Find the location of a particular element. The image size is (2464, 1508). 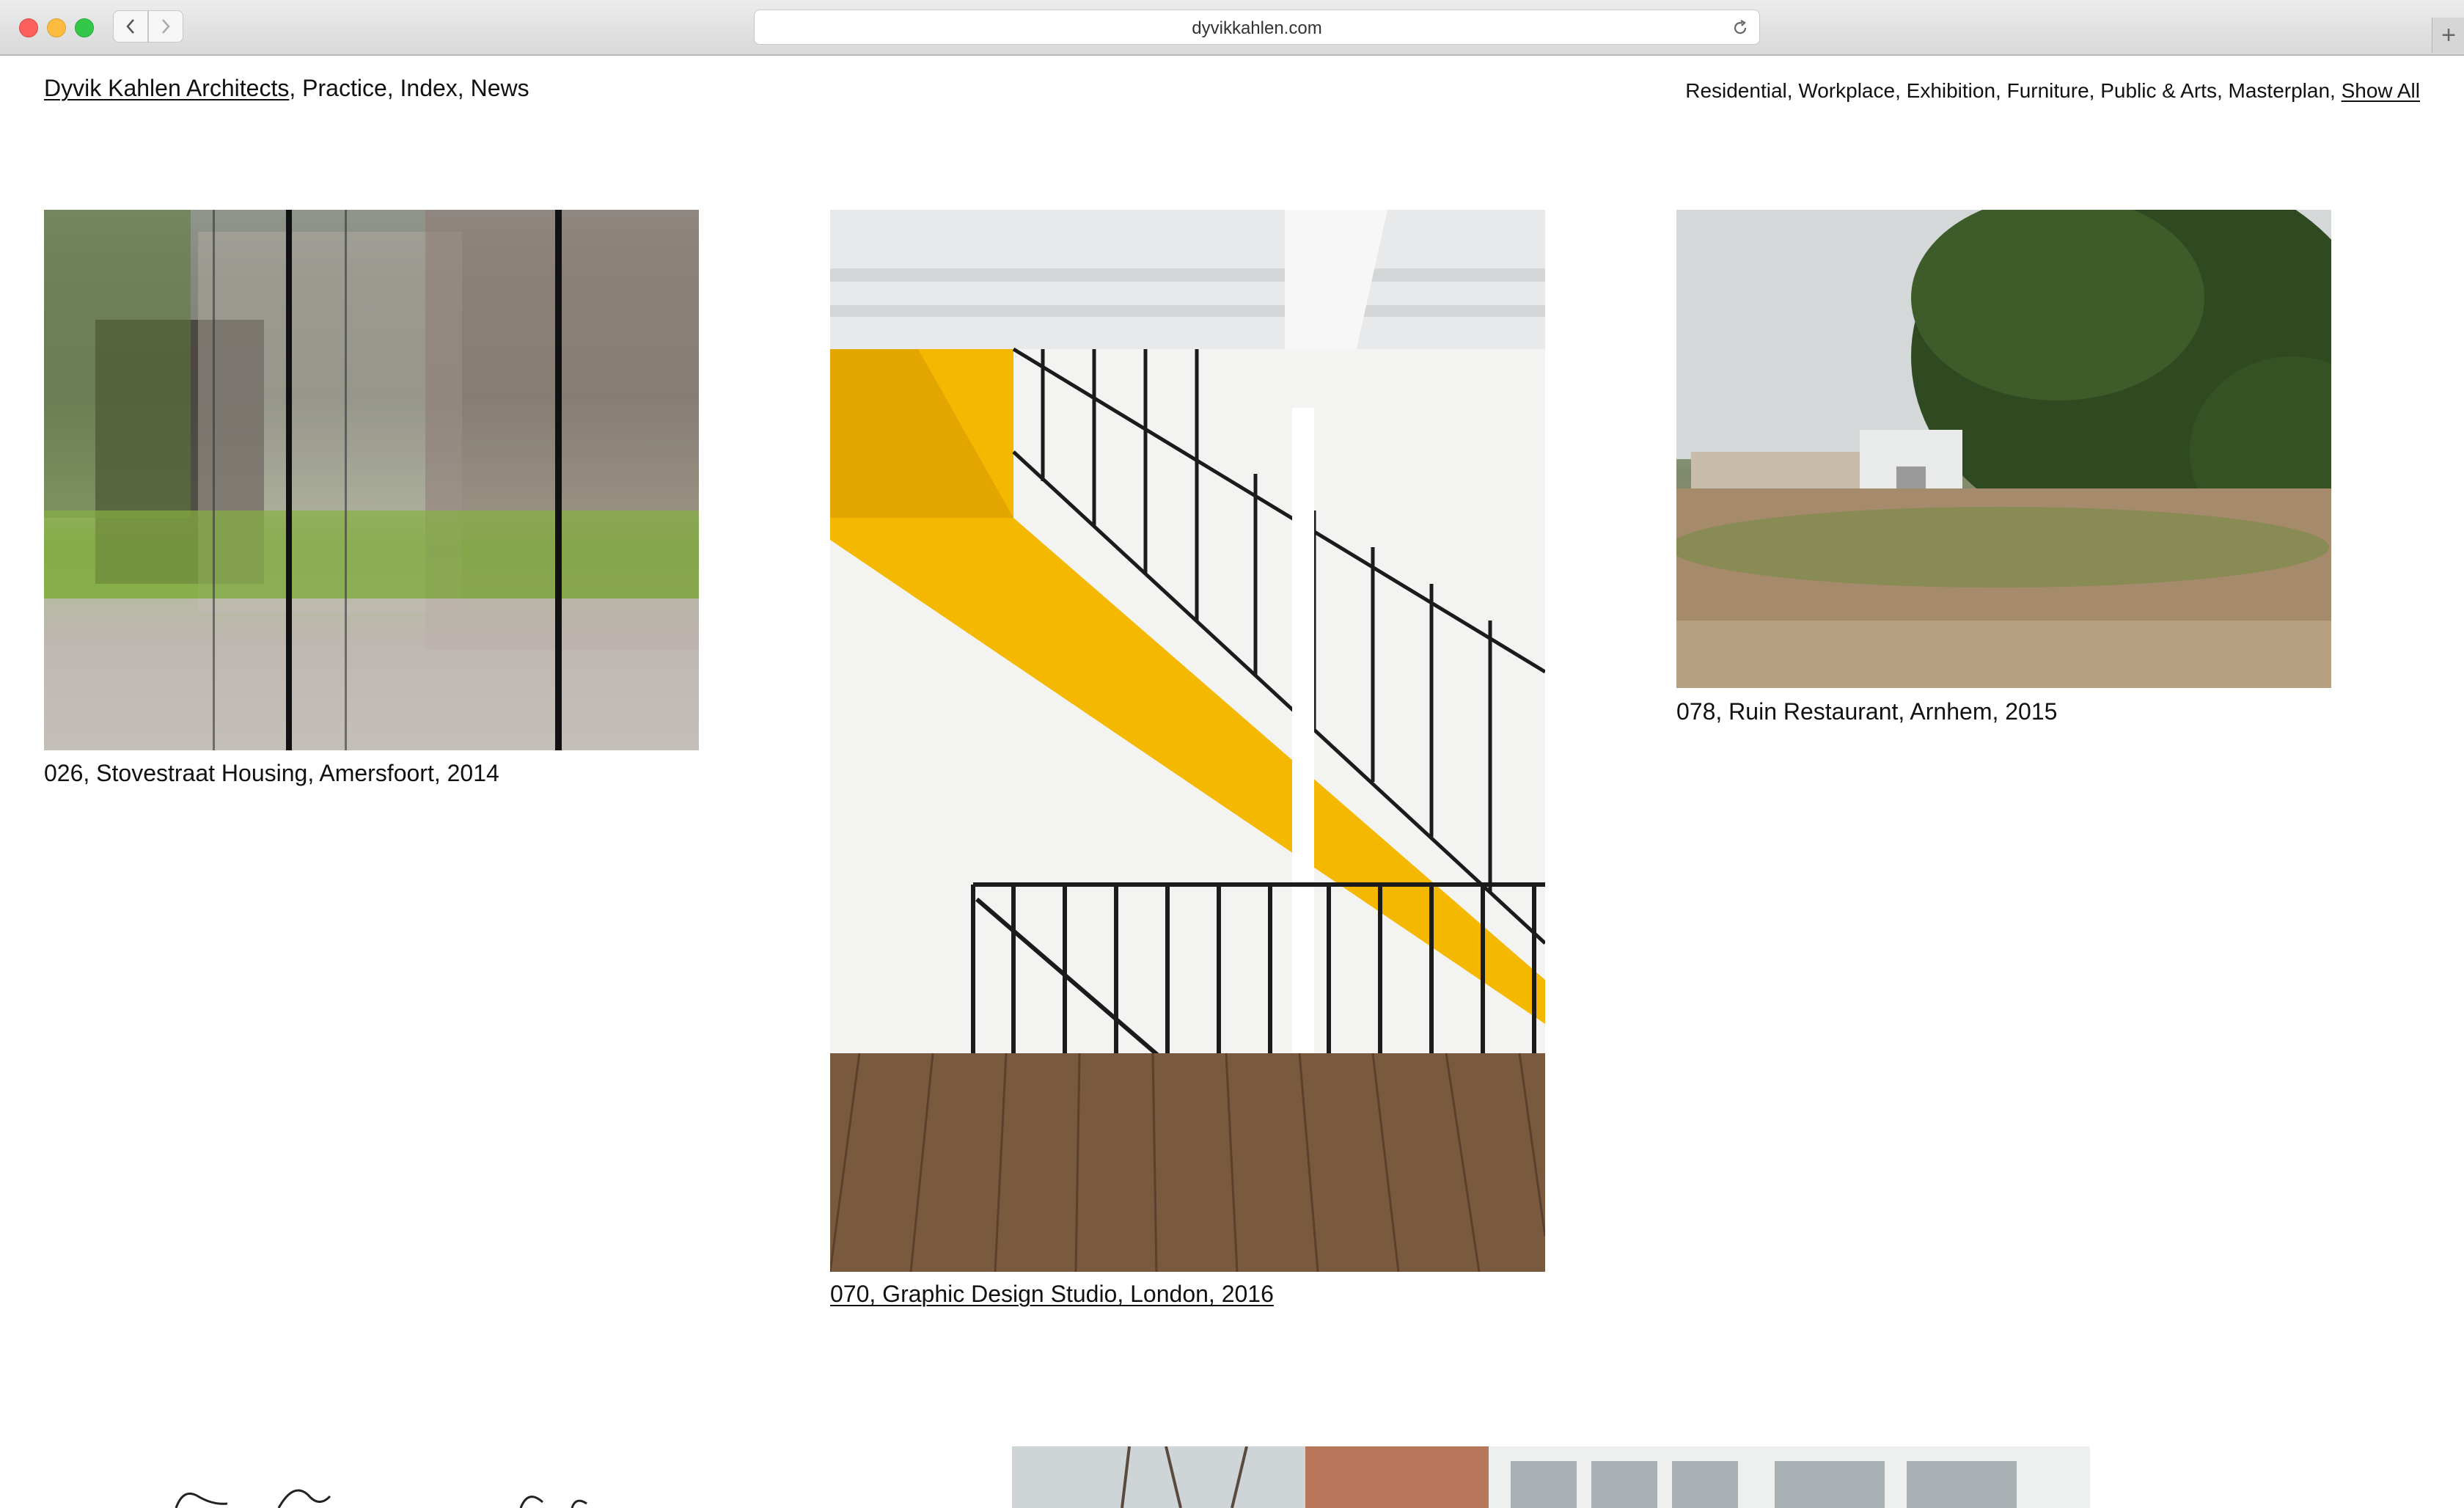

minimize-window-button is located at coordinates (56, 27).